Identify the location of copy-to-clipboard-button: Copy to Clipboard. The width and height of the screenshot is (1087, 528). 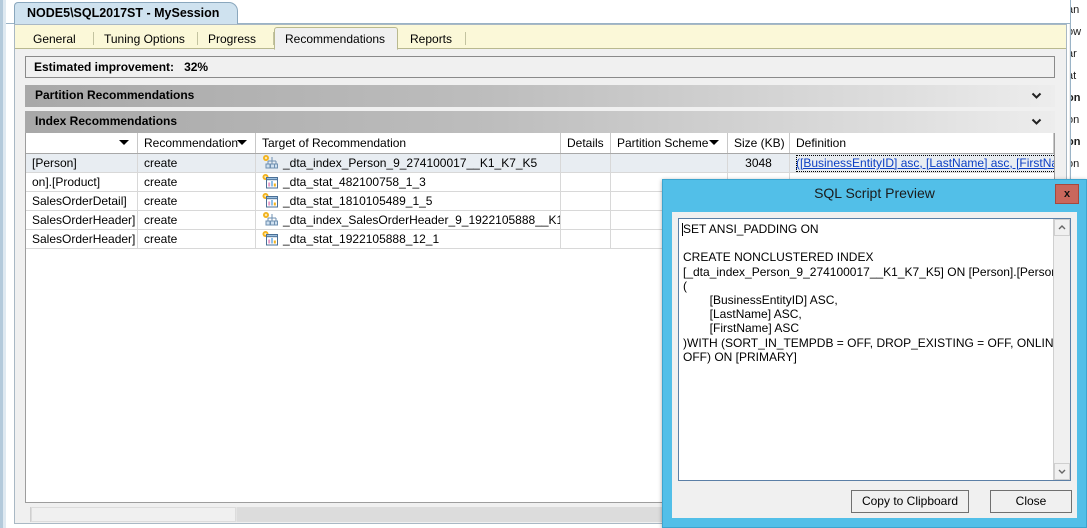
(910, 501).